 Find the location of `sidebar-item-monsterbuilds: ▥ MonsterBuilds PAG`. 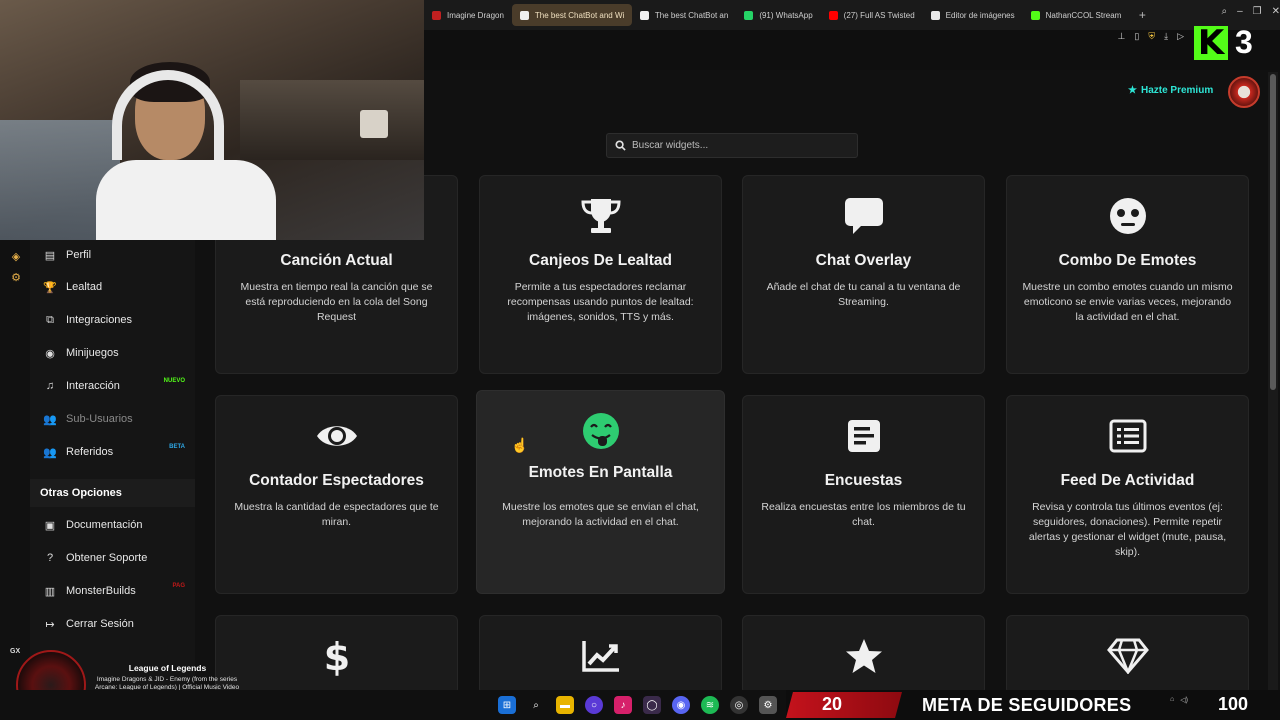

sidebar-item-monsterbuilds: ▥ MonsterBuilds PAG is located at coordinates (112, 591).